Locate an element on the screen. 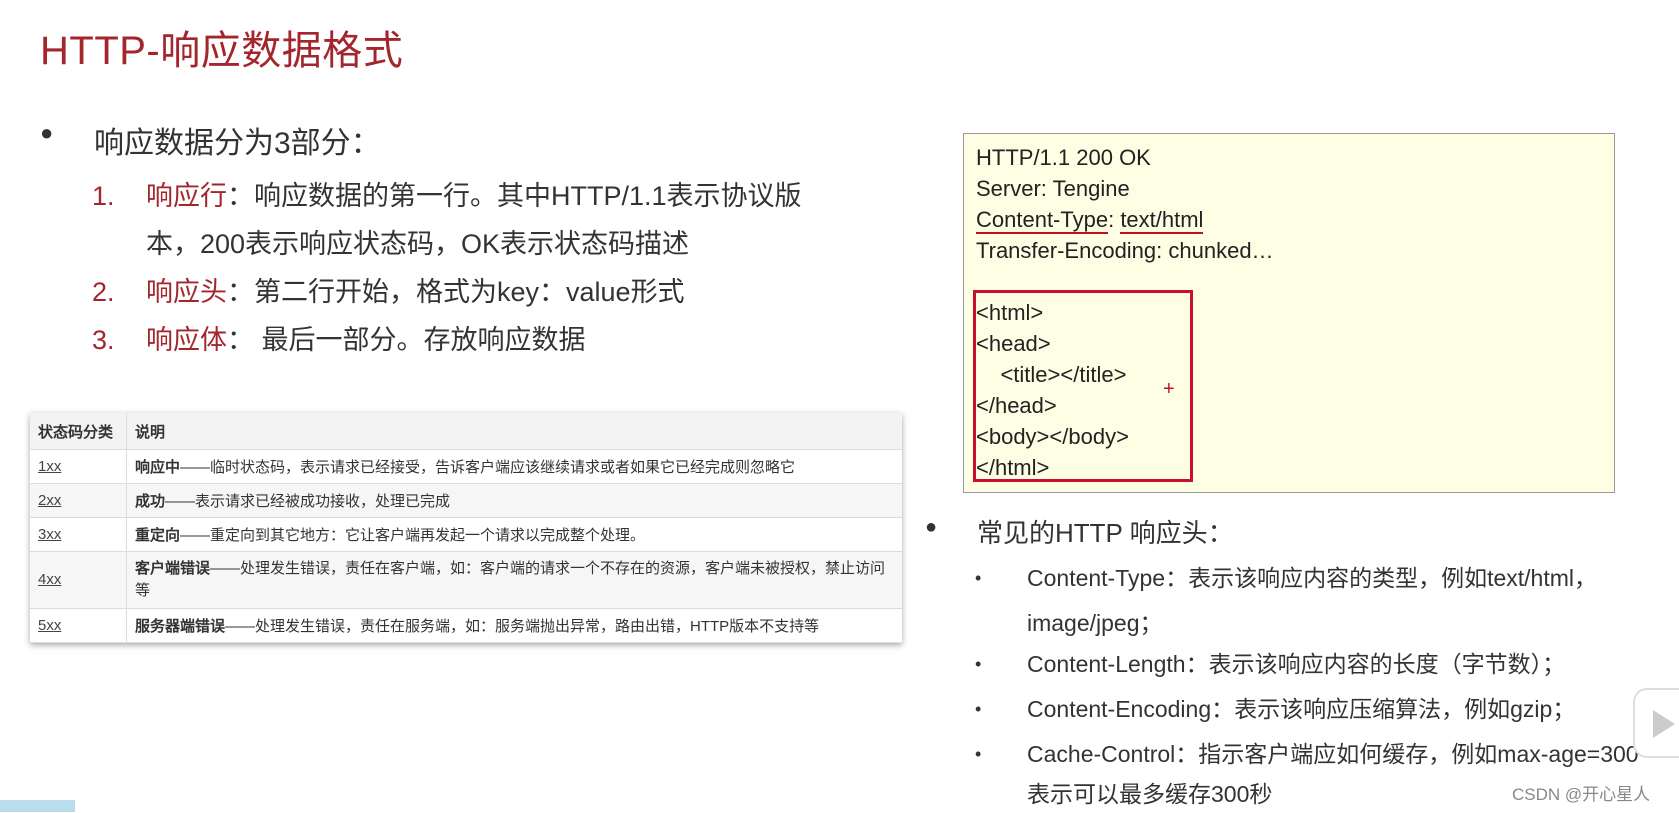  list-item-body: 响应体： 最后一部分。存放响应数据 is located at coordinates (366, 340).